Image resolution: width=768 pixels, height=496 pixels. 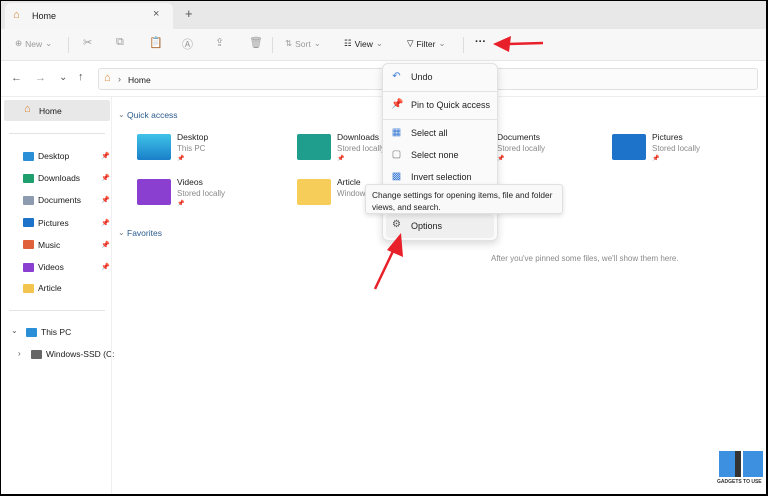 What do you see at coordinates (739, 482) in the screenshot?
I see `watermark-text: GADGETS TO USE` at bounding box center [739, 482].